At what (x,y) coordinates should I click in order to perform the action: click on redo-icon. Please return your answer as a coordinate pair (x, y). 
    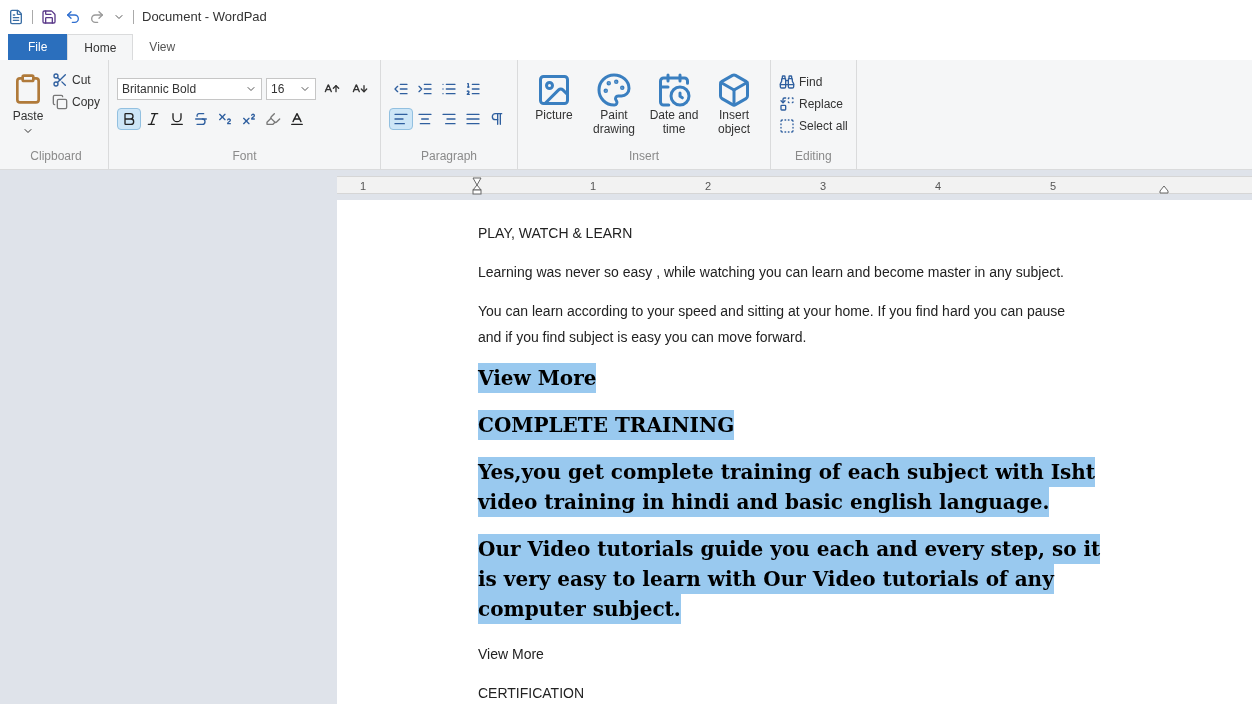
    Looking at the image, I should click on (97, 17).